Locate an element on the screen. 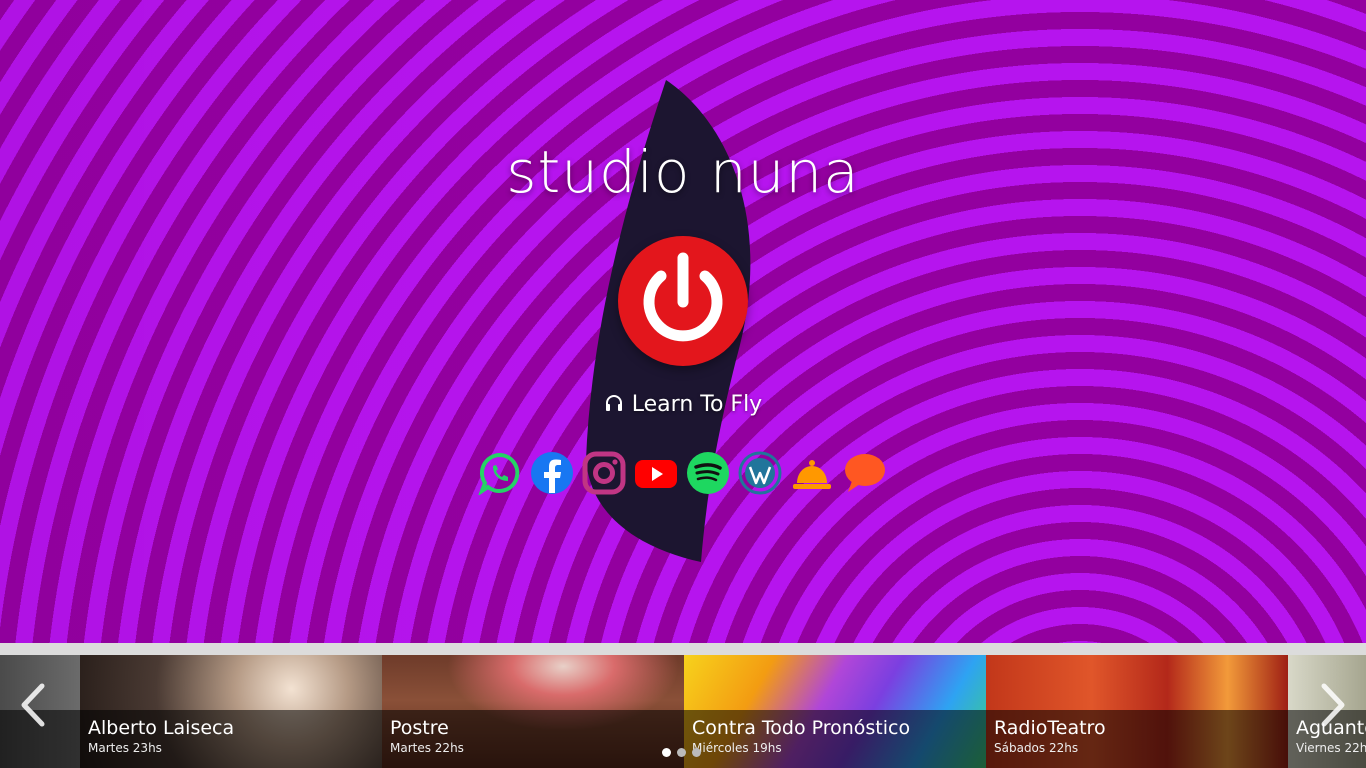 The image size is (1366, 768). carousel-pagination is located at coordinates (681, 752).